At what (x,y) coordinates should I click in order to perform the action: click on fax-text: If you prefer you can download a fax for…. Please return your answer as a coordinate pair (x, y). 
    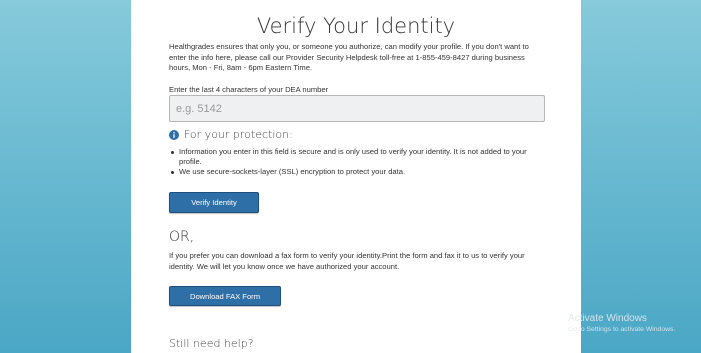
    Looking at the image, I should click on (347, 261).